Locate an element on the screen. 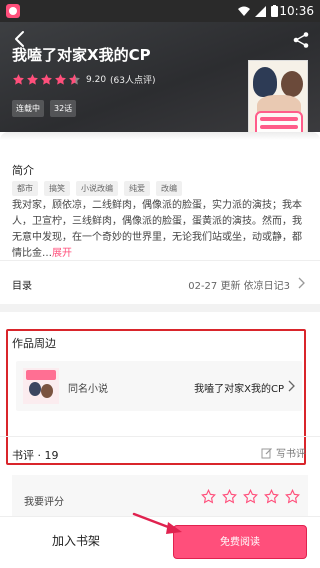 The width and height of the screenshot is (320, 568). status-icons is located at coordinates (258, 11).